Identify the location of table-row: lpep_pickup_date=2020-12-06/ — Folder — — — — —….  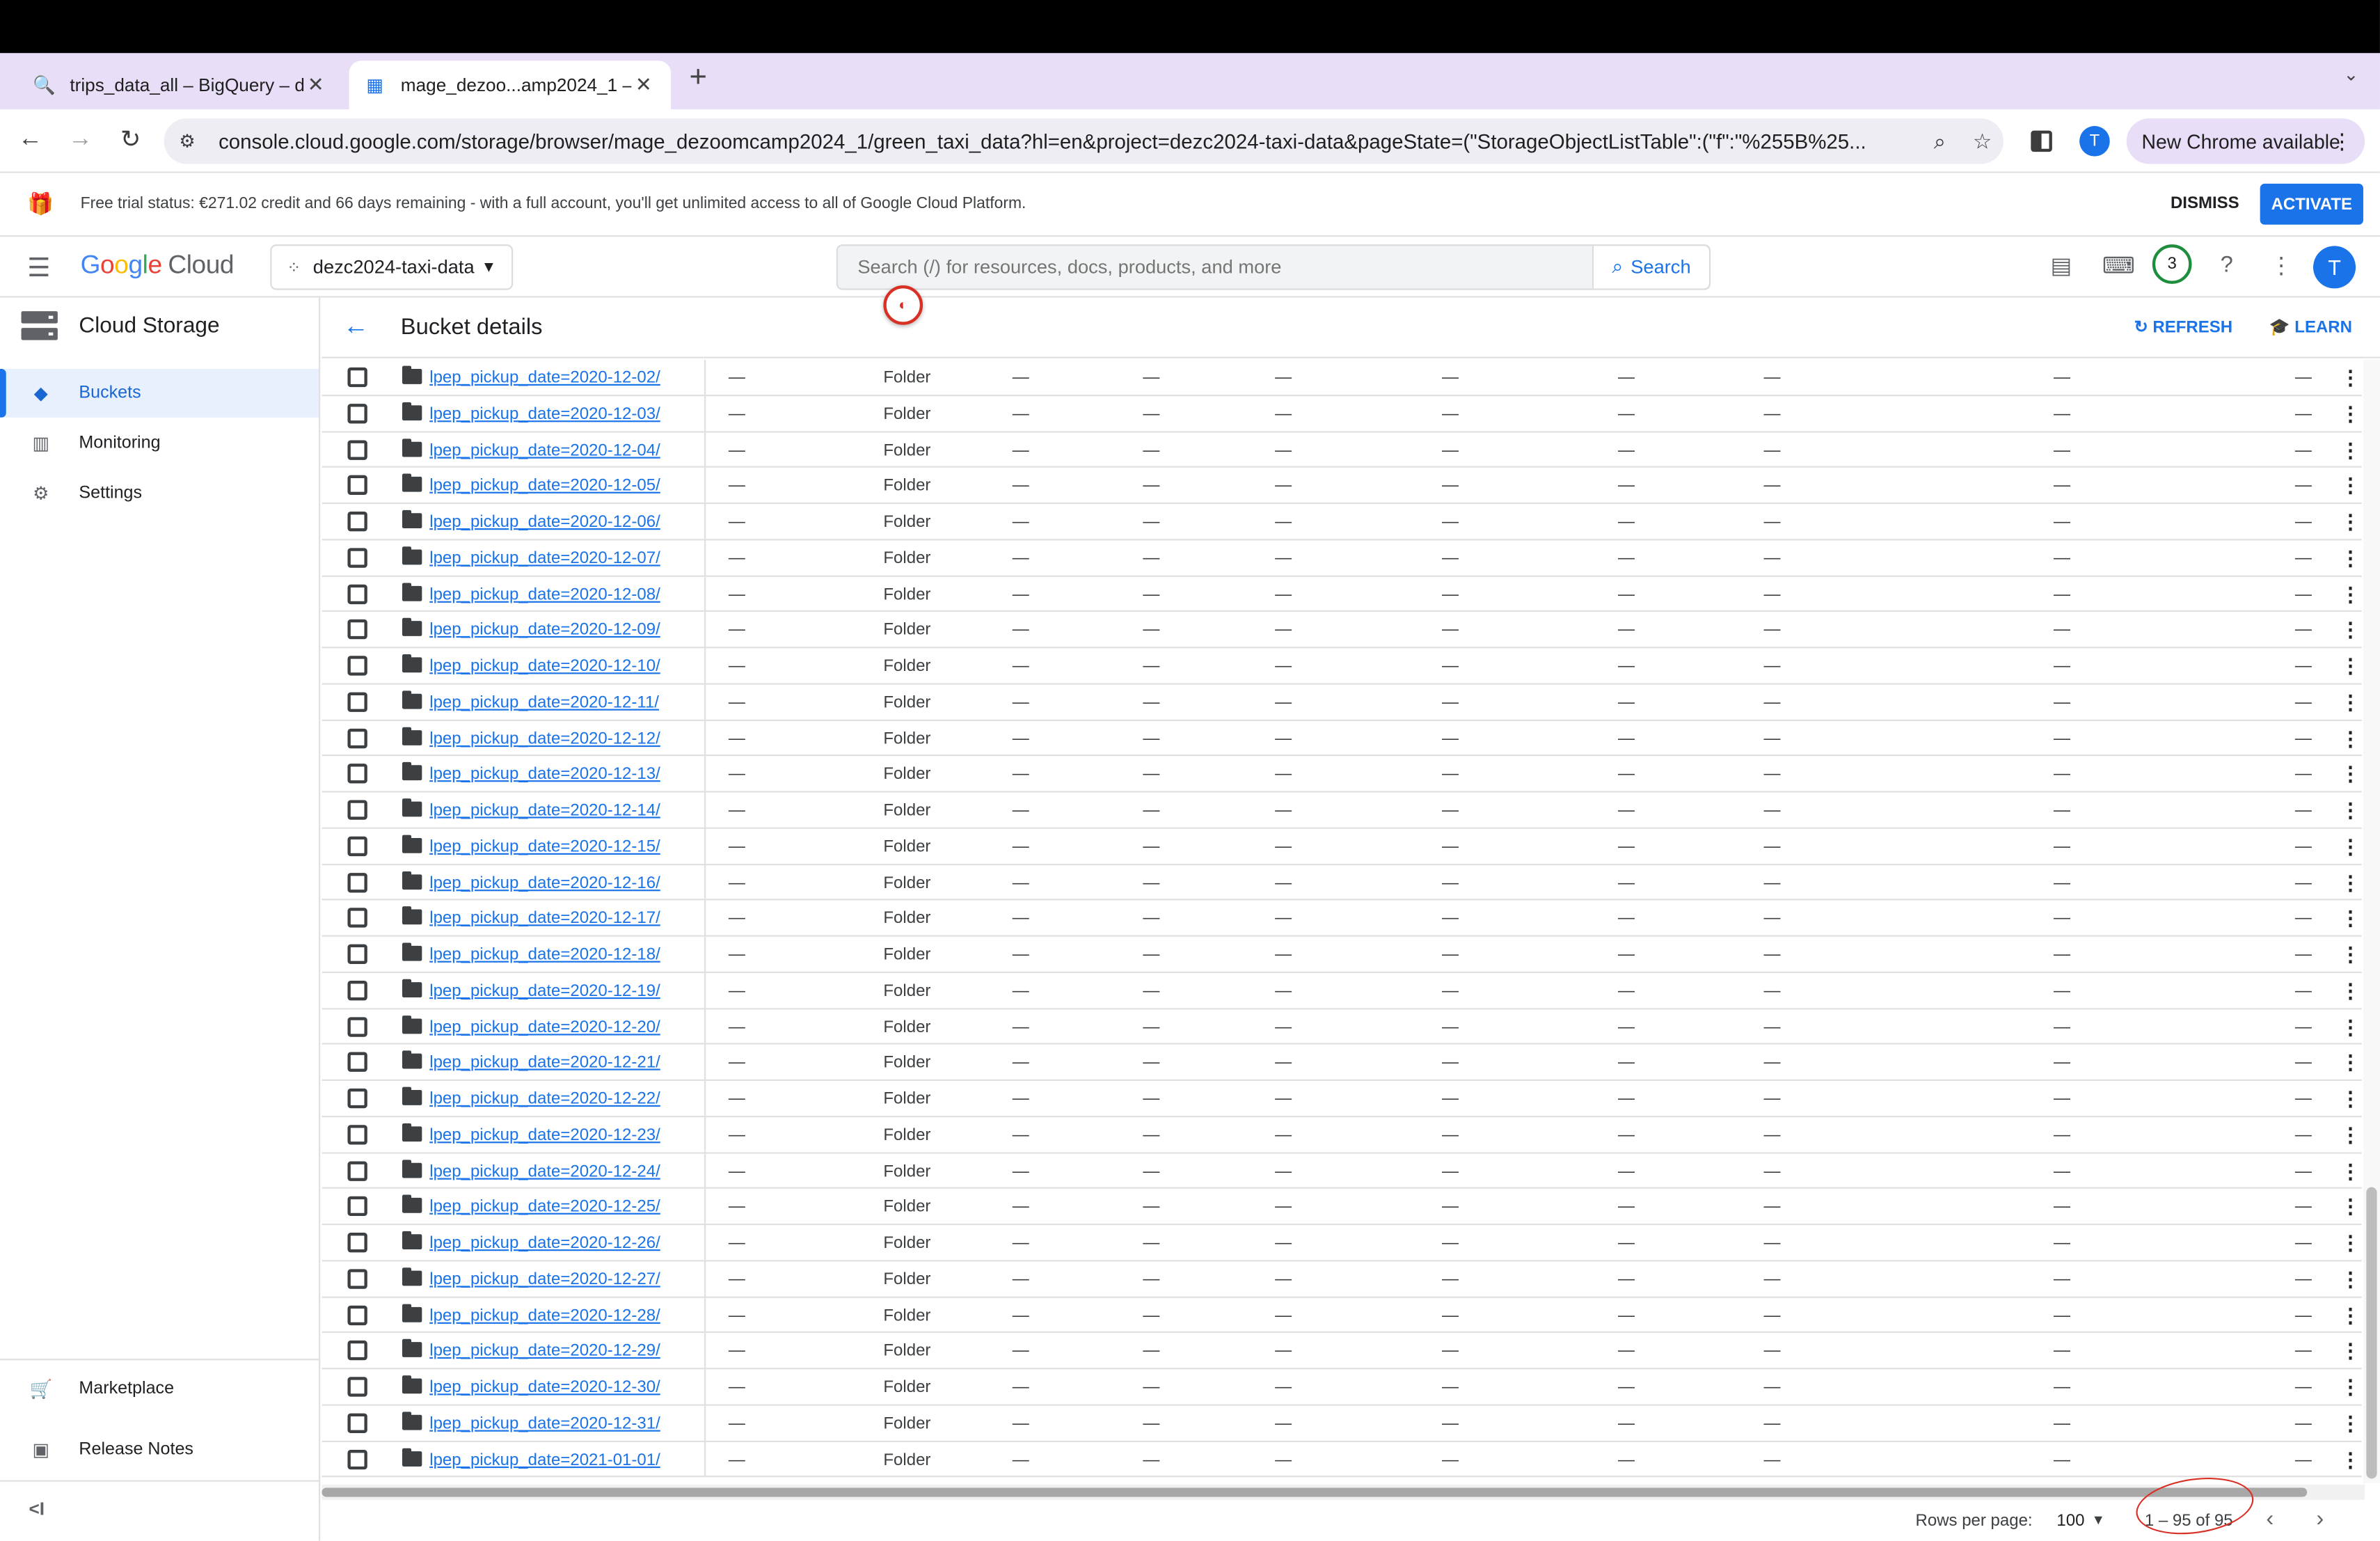
(1342, 522).